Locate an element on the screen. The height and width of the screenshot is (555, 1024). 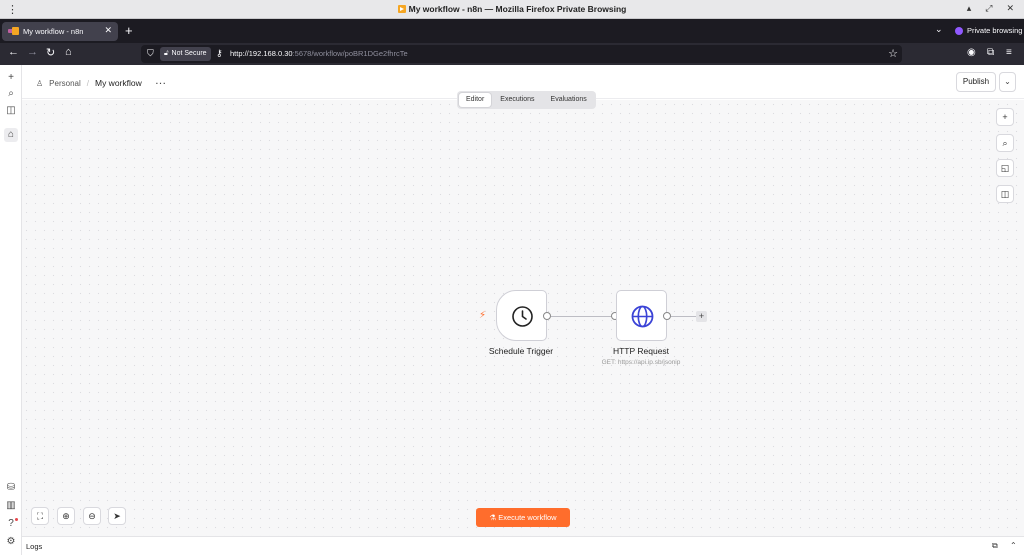
bookmark-star-icon: ☆ is located at coordinates (893, 53).